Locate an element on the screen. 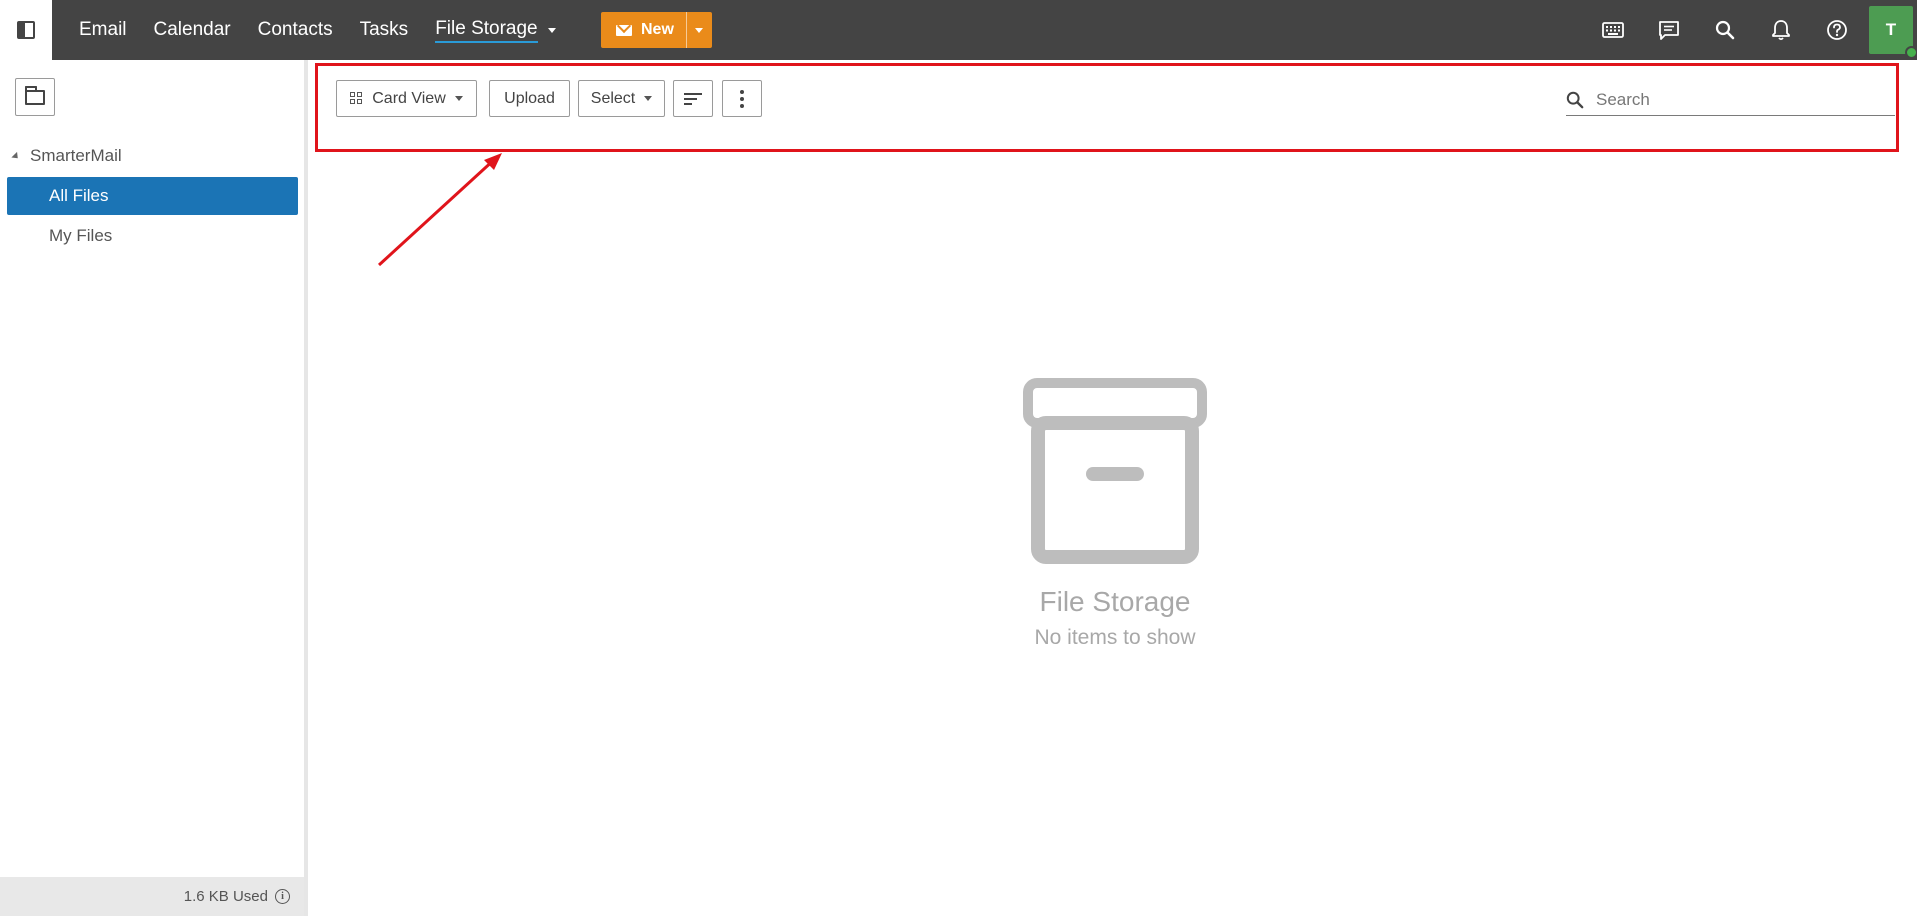  empty-state: File Storage No items to show is located at coordinates (1115, 514).